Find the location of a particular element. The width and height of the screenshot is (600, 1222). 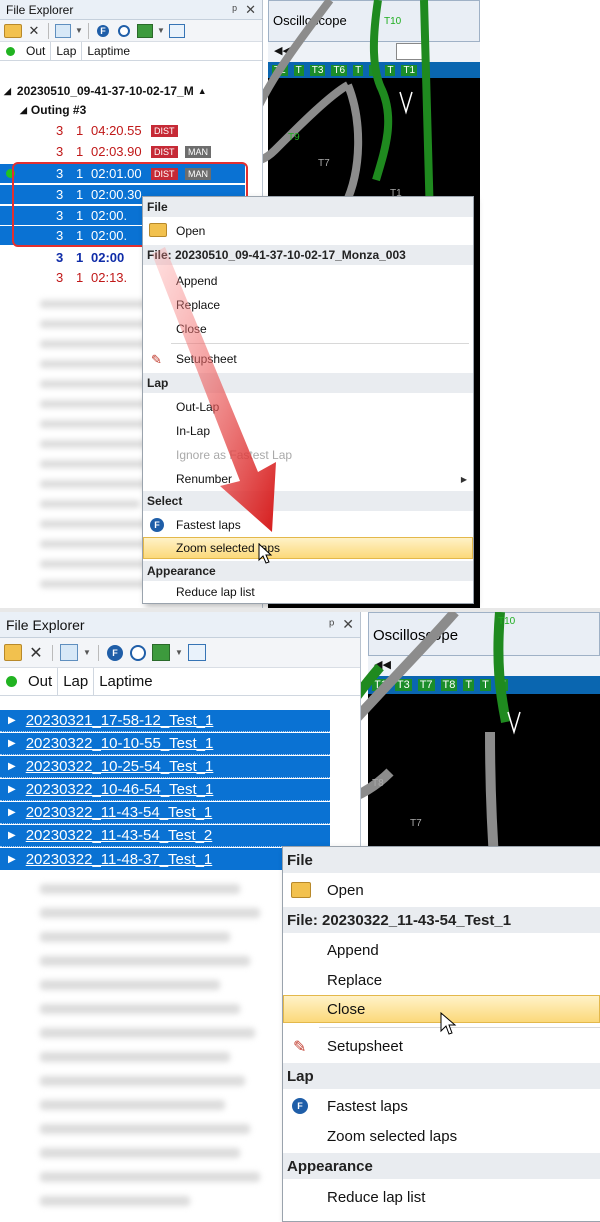

lap-row: 3 1 02:03.90 DIST MAN is located at coordinates (122, 151).